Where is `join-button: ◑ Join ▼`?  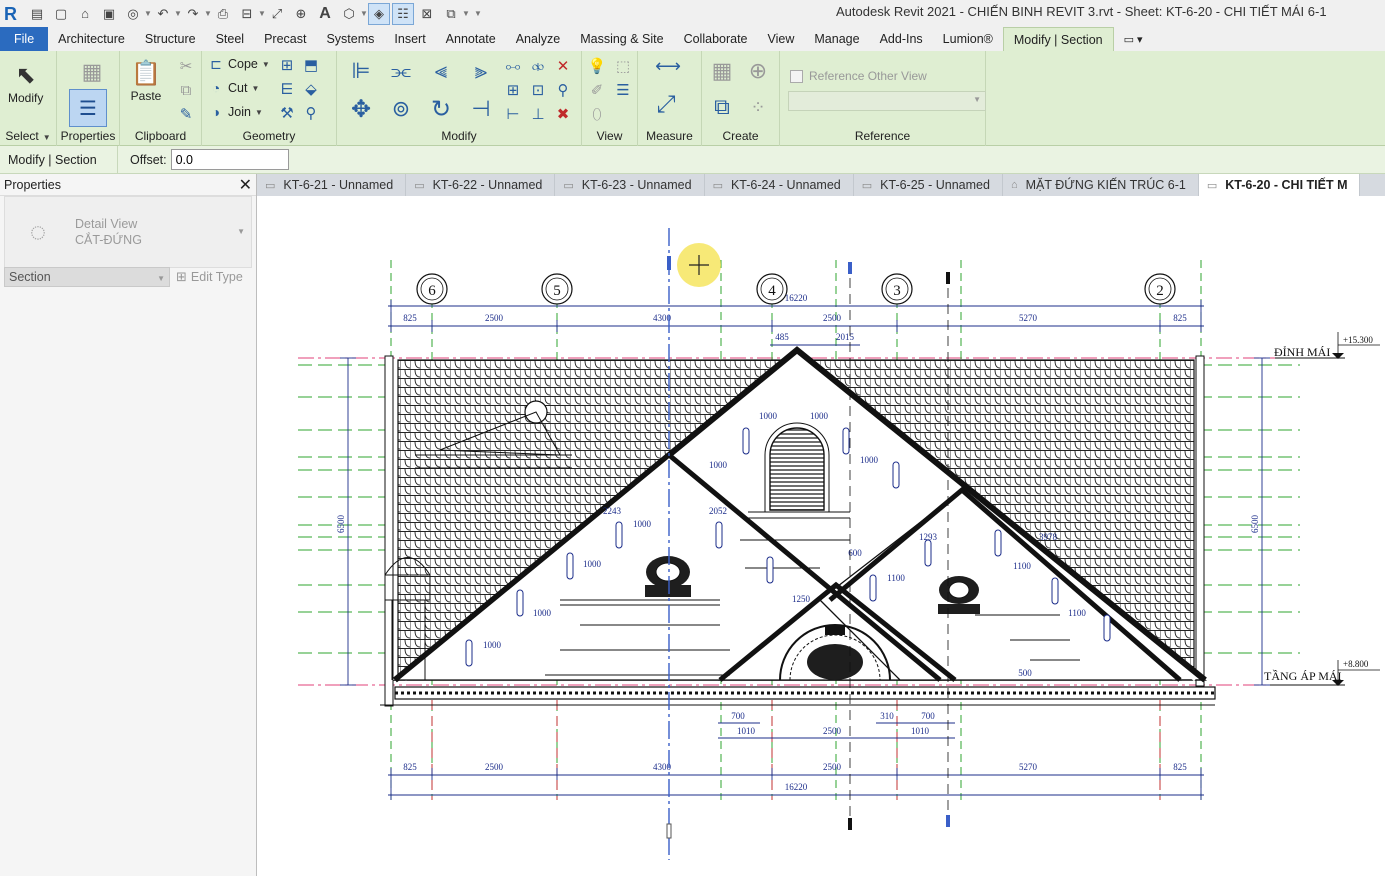
join-button: ◑ Join ▼ is located at coordinates (235, 112).